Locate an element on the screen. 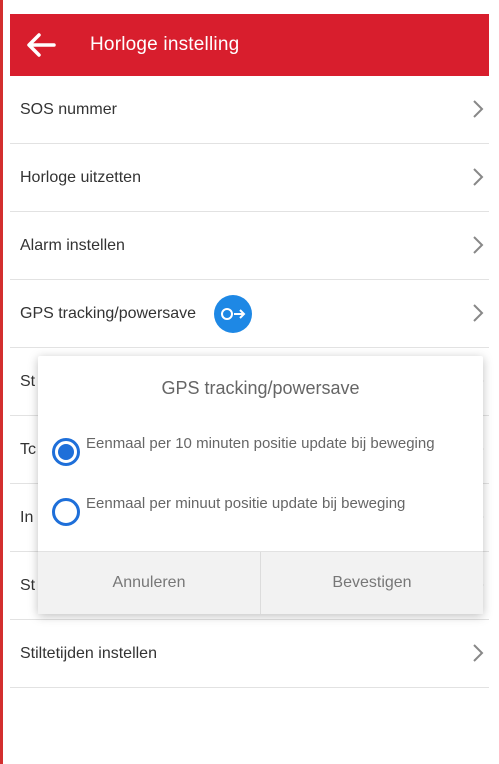 The width and height of the screenshot is (499, 764). arrow-left-icon is located at coordinates (41, 45).